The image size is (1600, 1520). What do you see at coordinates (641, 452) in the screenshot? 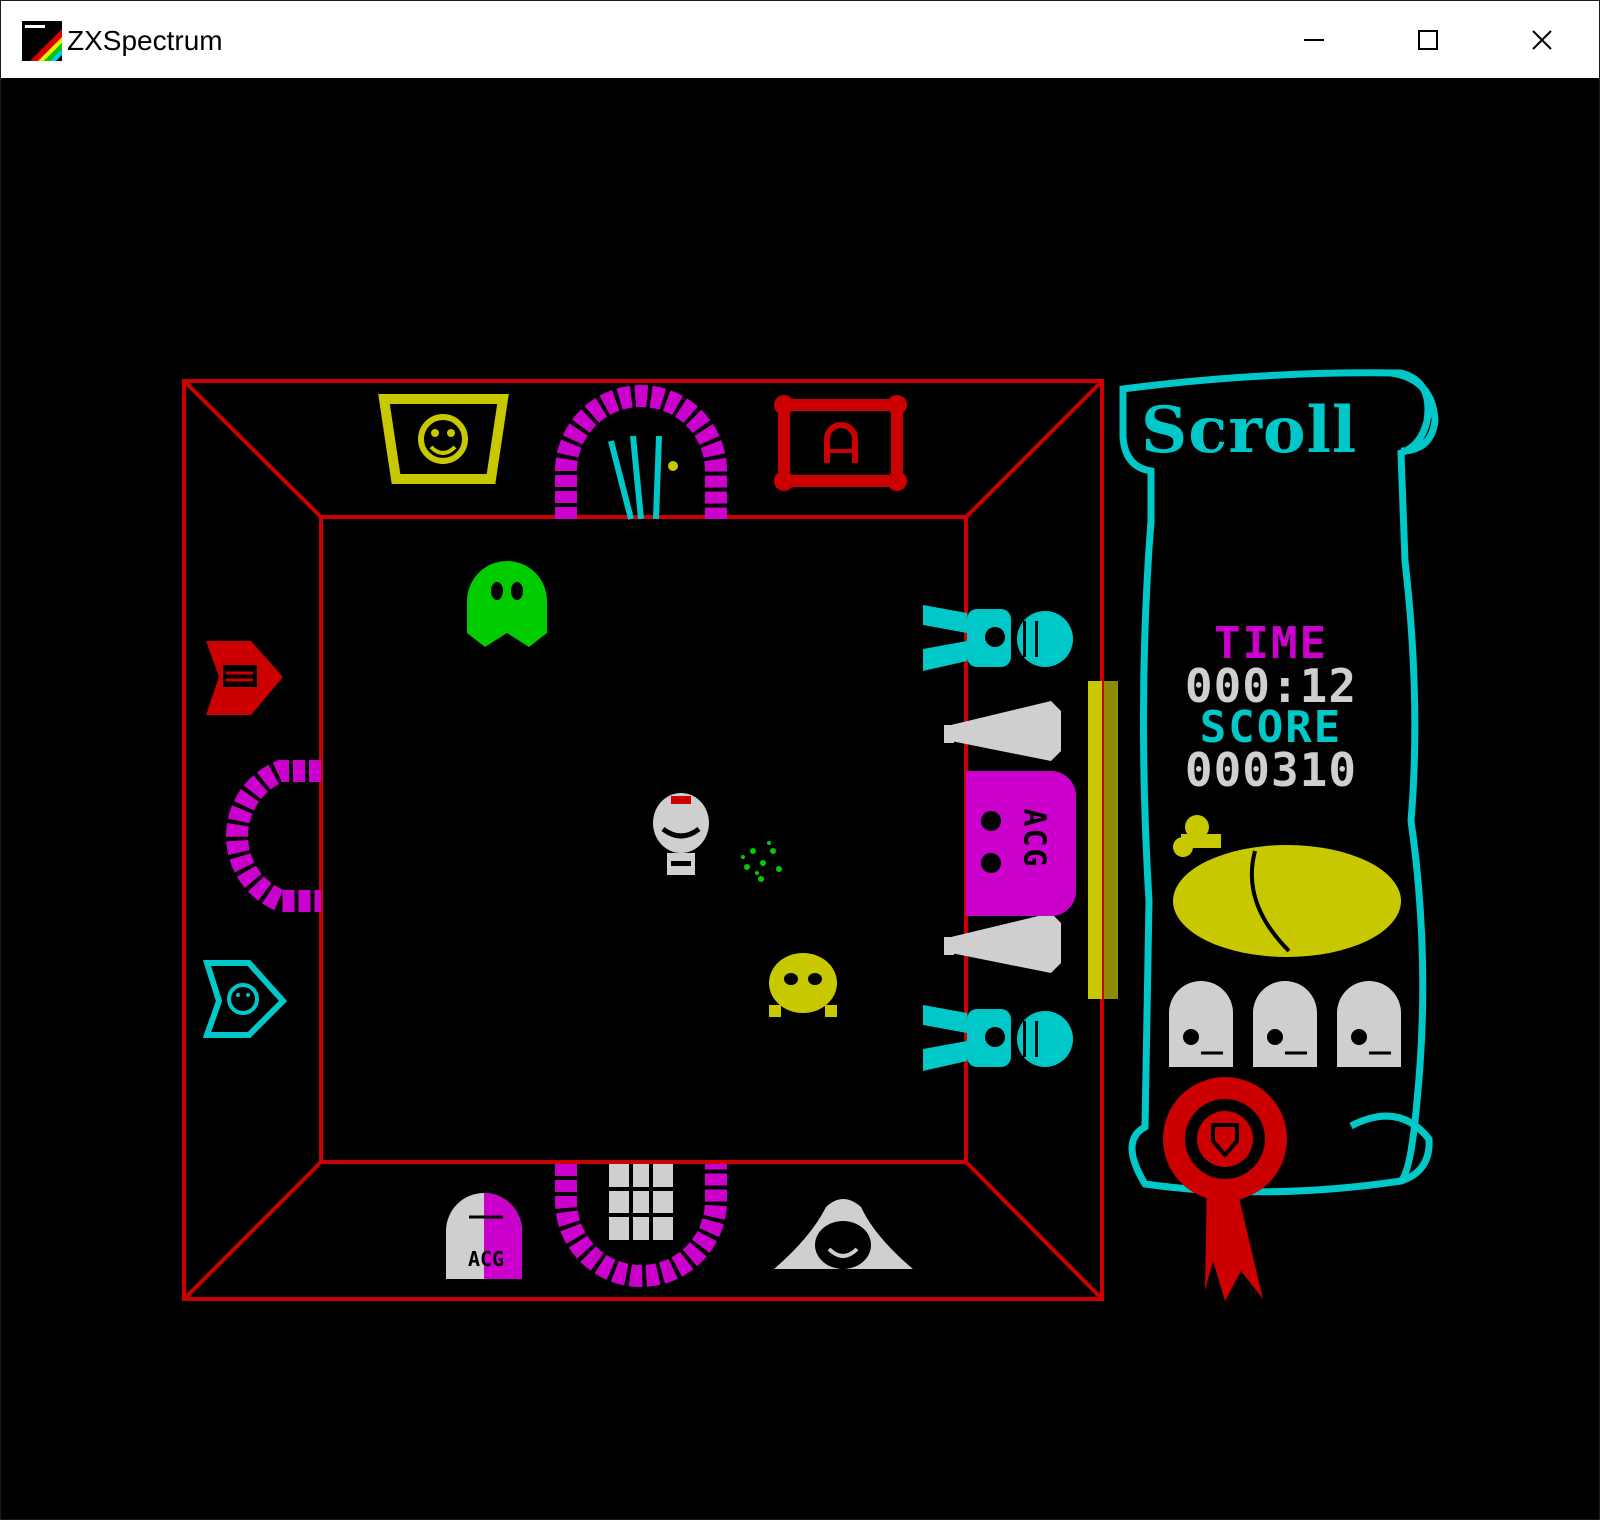
I see `cave-door-top` at bounding box center [641, 452].